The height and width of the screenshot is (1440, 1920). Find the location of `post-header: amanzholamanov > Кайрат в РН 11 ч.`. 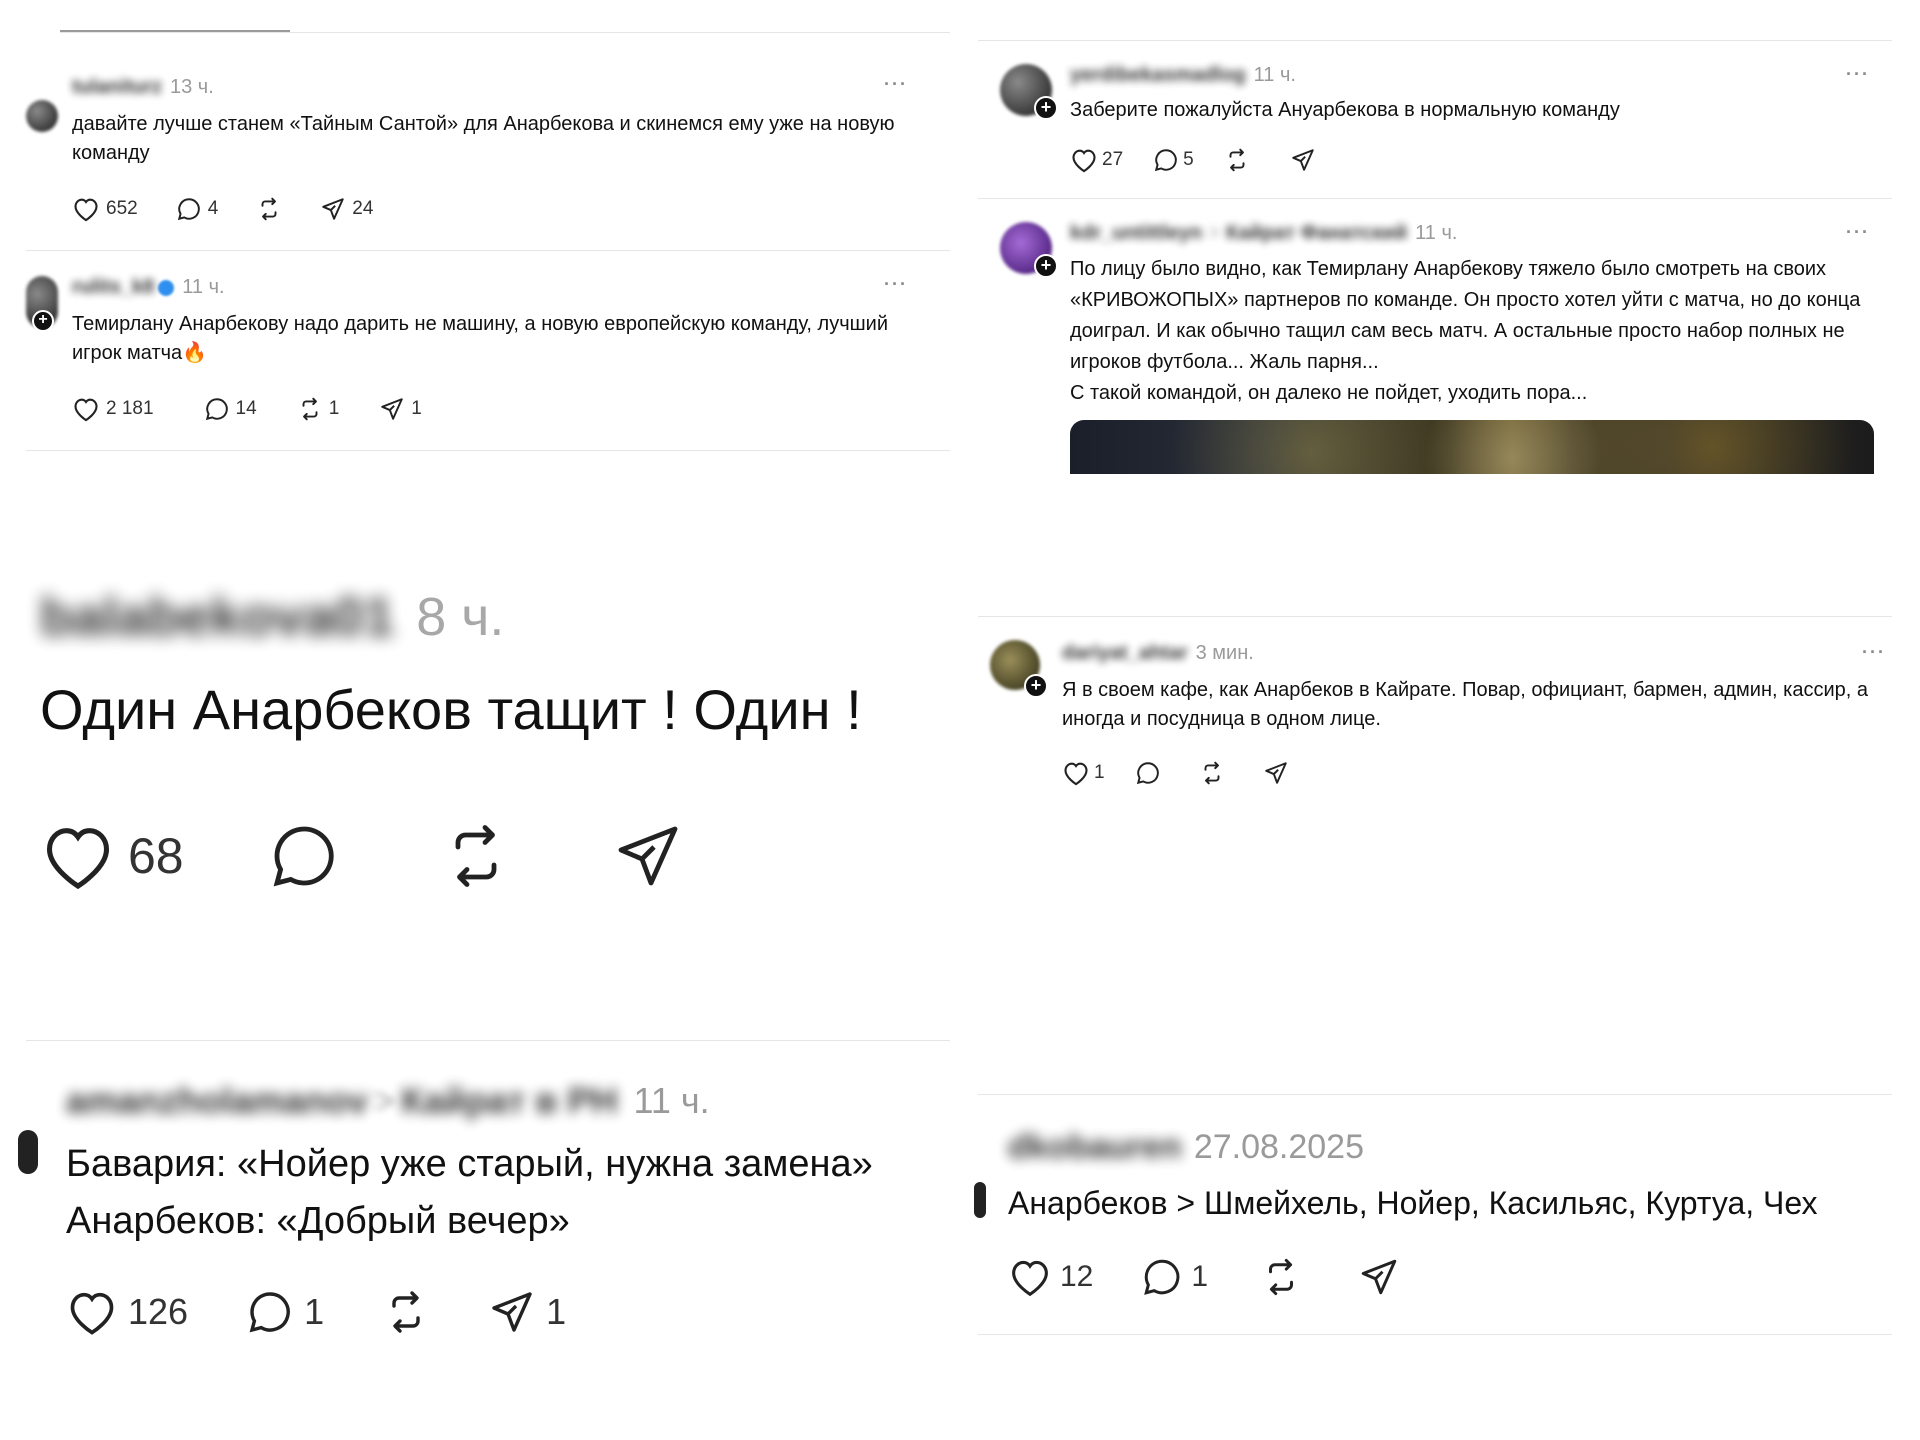

post-header: amanzholamanov > Кайрат в РН 11 ч. is located at coordinates (388, 1101).